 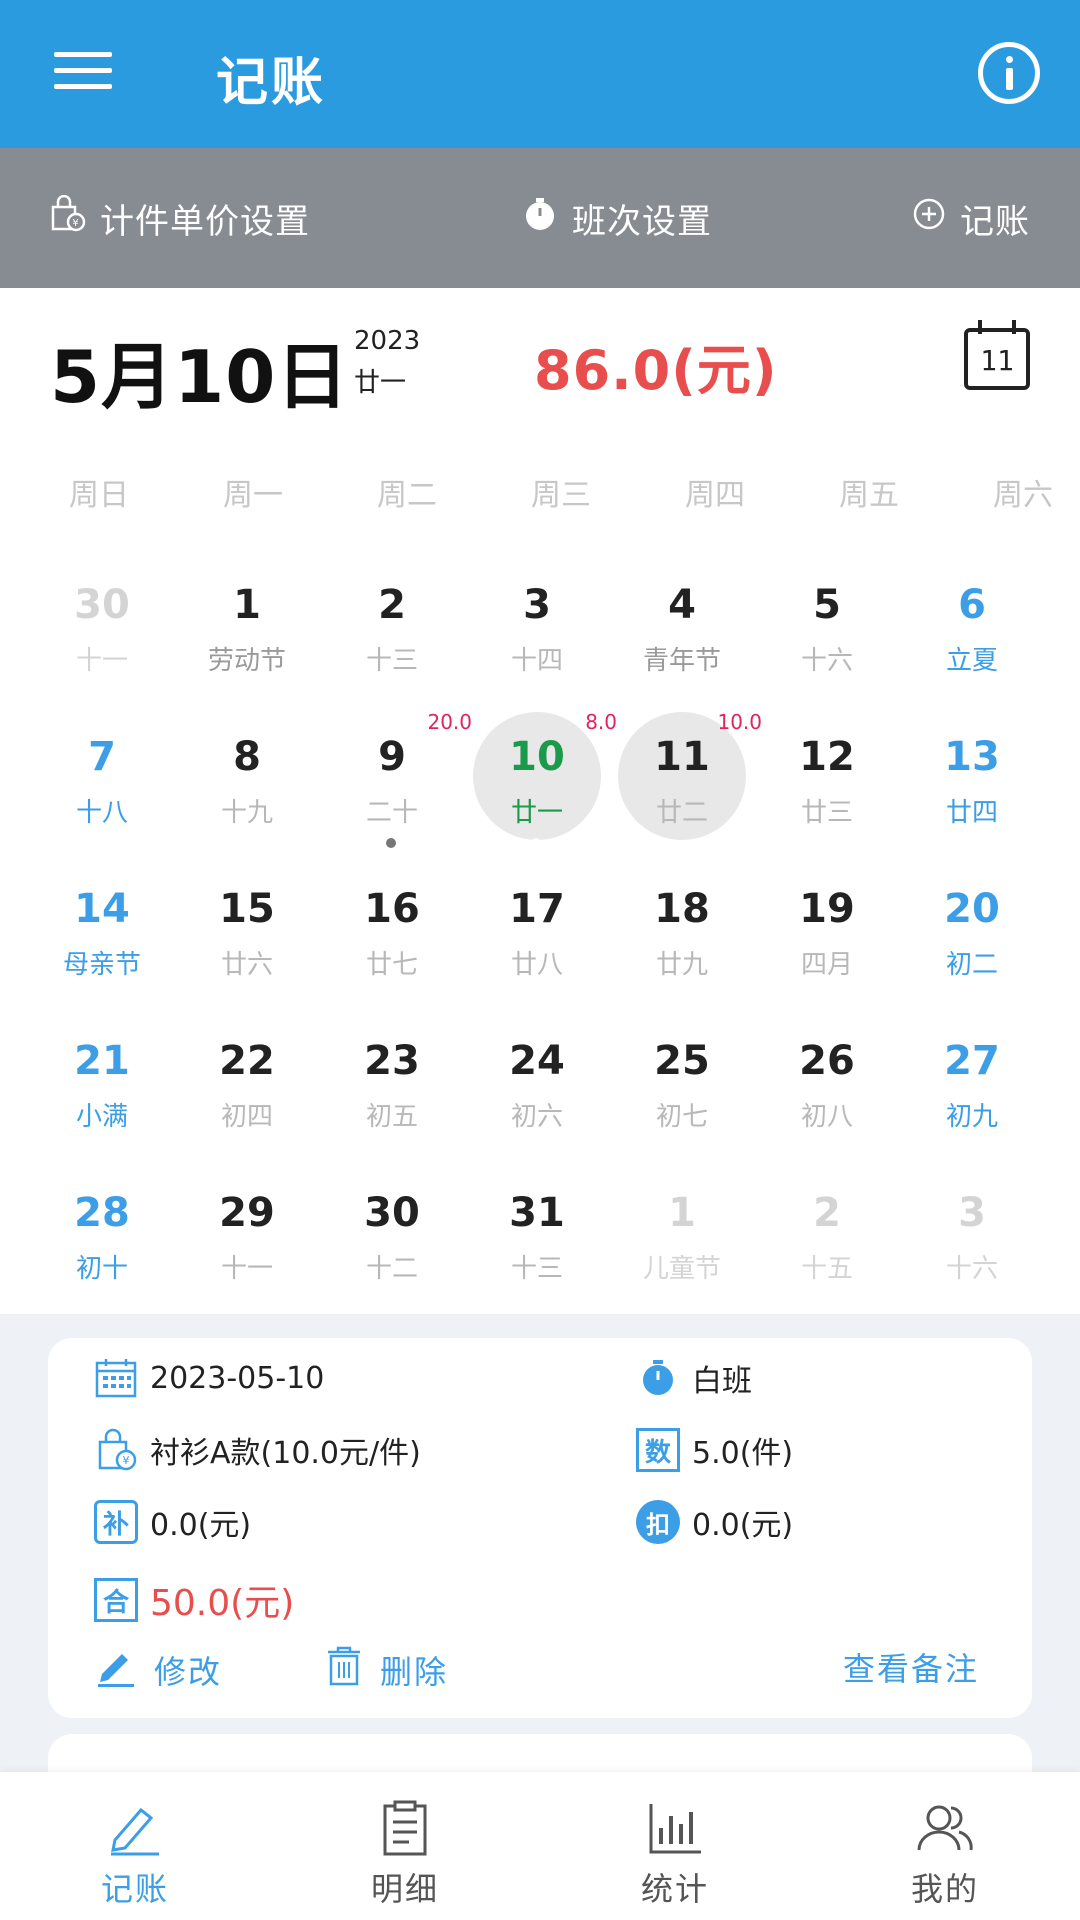 What do you see at coordinates (997, 355) in the screenshot?
I see `calendar-icon: 11` at bounding box center [997, 355].